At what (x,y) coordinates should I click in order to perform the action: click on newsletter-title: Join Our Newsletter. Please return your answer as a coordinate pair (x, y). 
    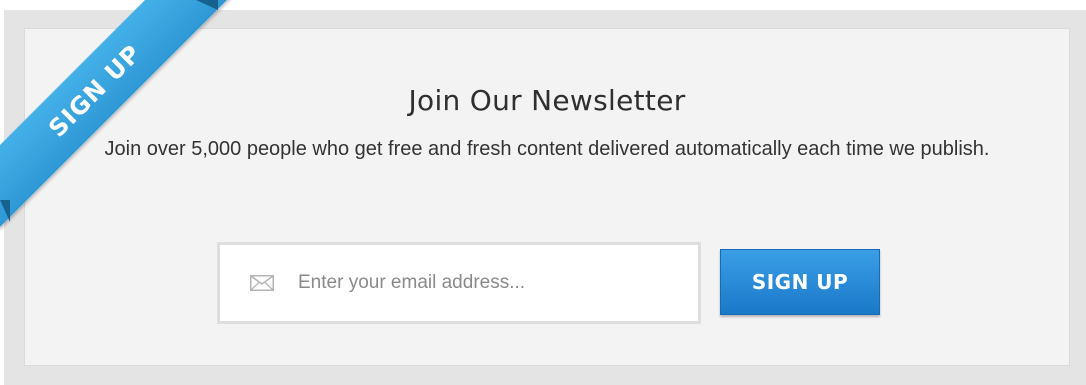
    Looking at the image, I should click on (547, 100).